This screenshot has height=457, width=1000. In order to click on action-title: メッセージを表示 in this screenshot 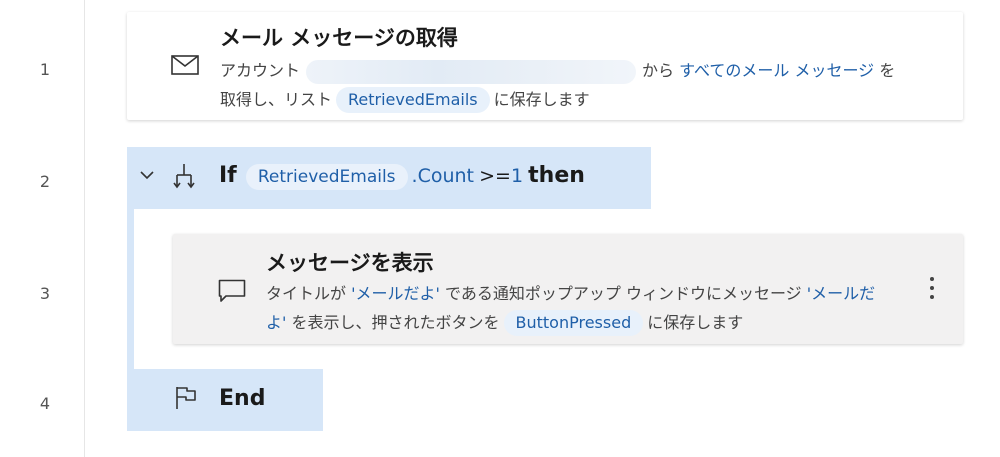, I will do `click(350, 263)`.